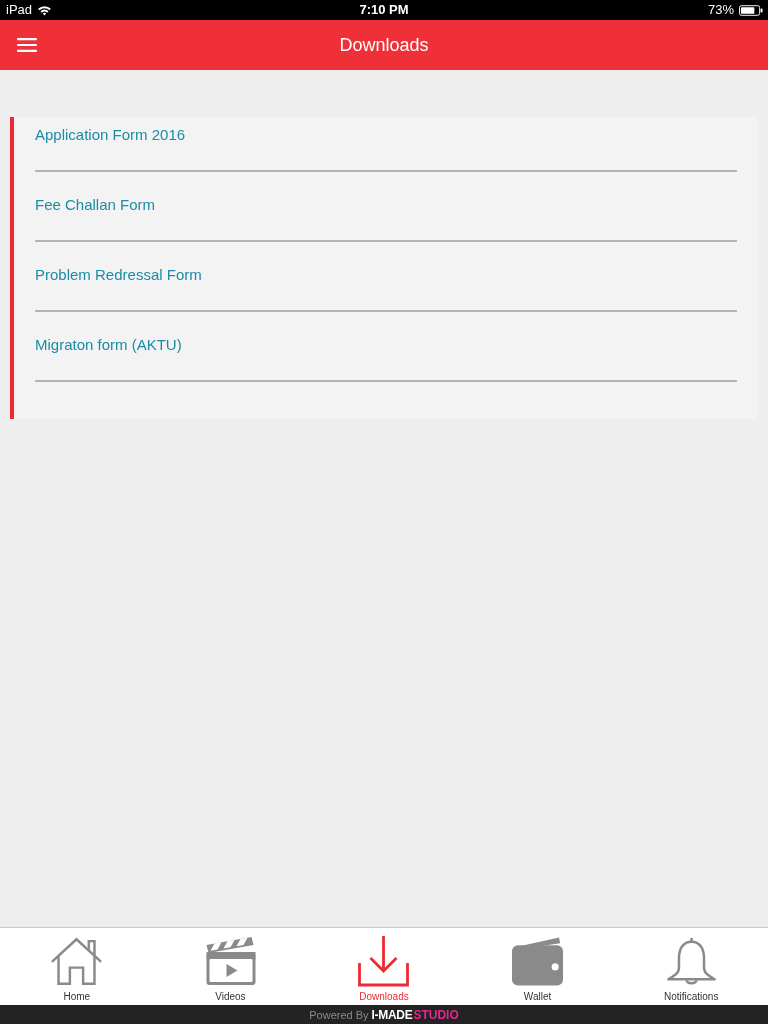  Describe the element at coordinates (386, 354) in the screenshot. I see `download-link: Migraton form (AKTU)` at that location.